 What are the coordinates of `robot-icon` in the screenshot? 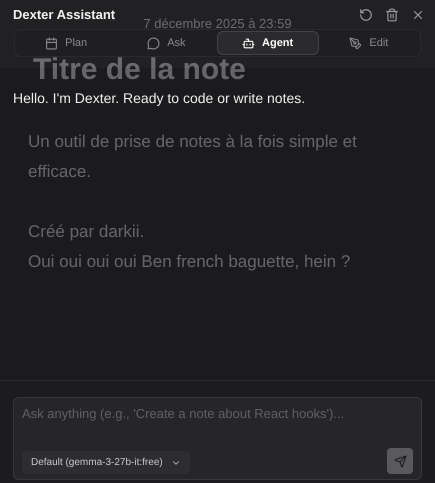 It's located at (249, 43).